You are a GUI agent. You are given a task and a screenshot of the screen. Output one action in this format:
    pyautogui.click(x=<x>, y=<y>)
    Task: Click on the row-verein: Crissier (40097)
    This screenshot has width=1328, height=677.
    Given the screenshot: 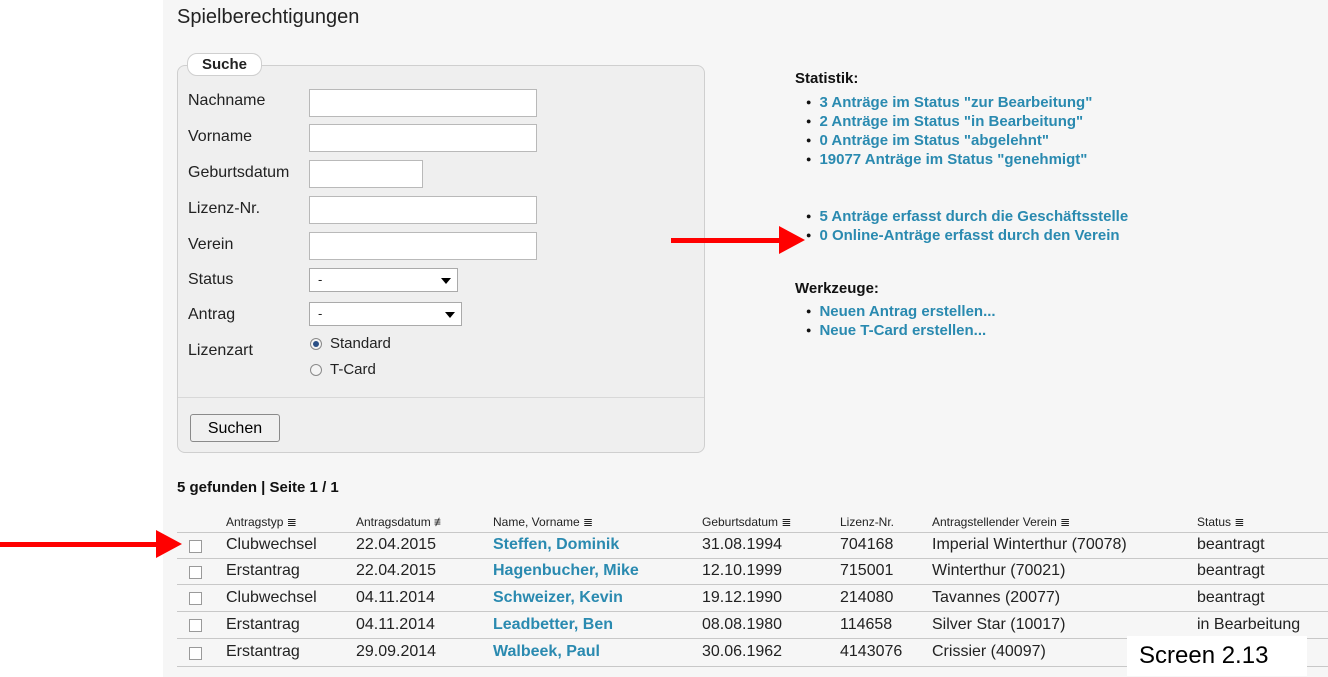 What is the action you would take?
    pyautogui.click(x=989, y=651)
    